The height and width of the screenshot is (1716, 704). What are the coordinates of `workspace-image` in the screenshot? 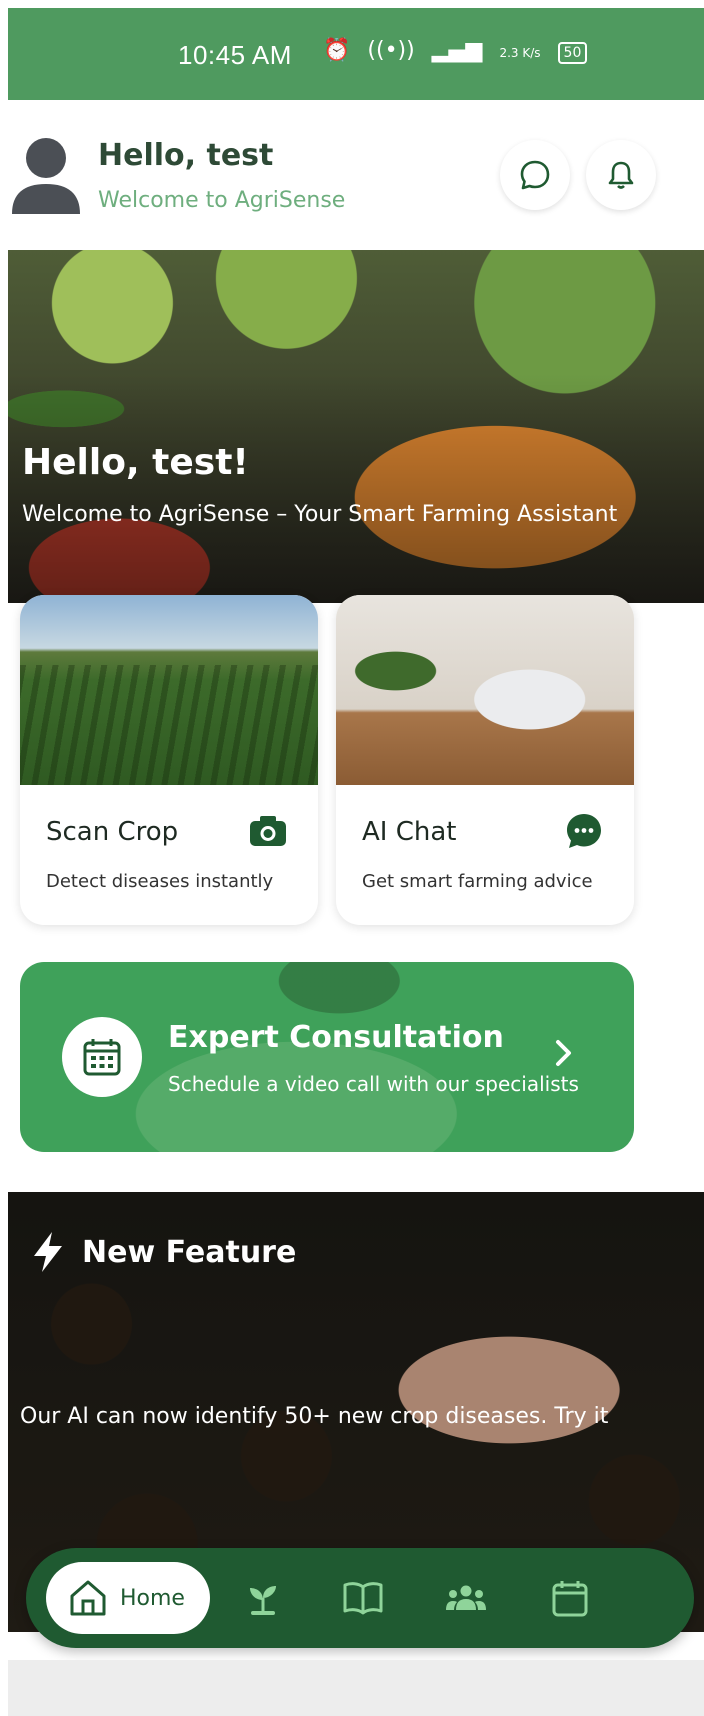 It's located at (485, 690).